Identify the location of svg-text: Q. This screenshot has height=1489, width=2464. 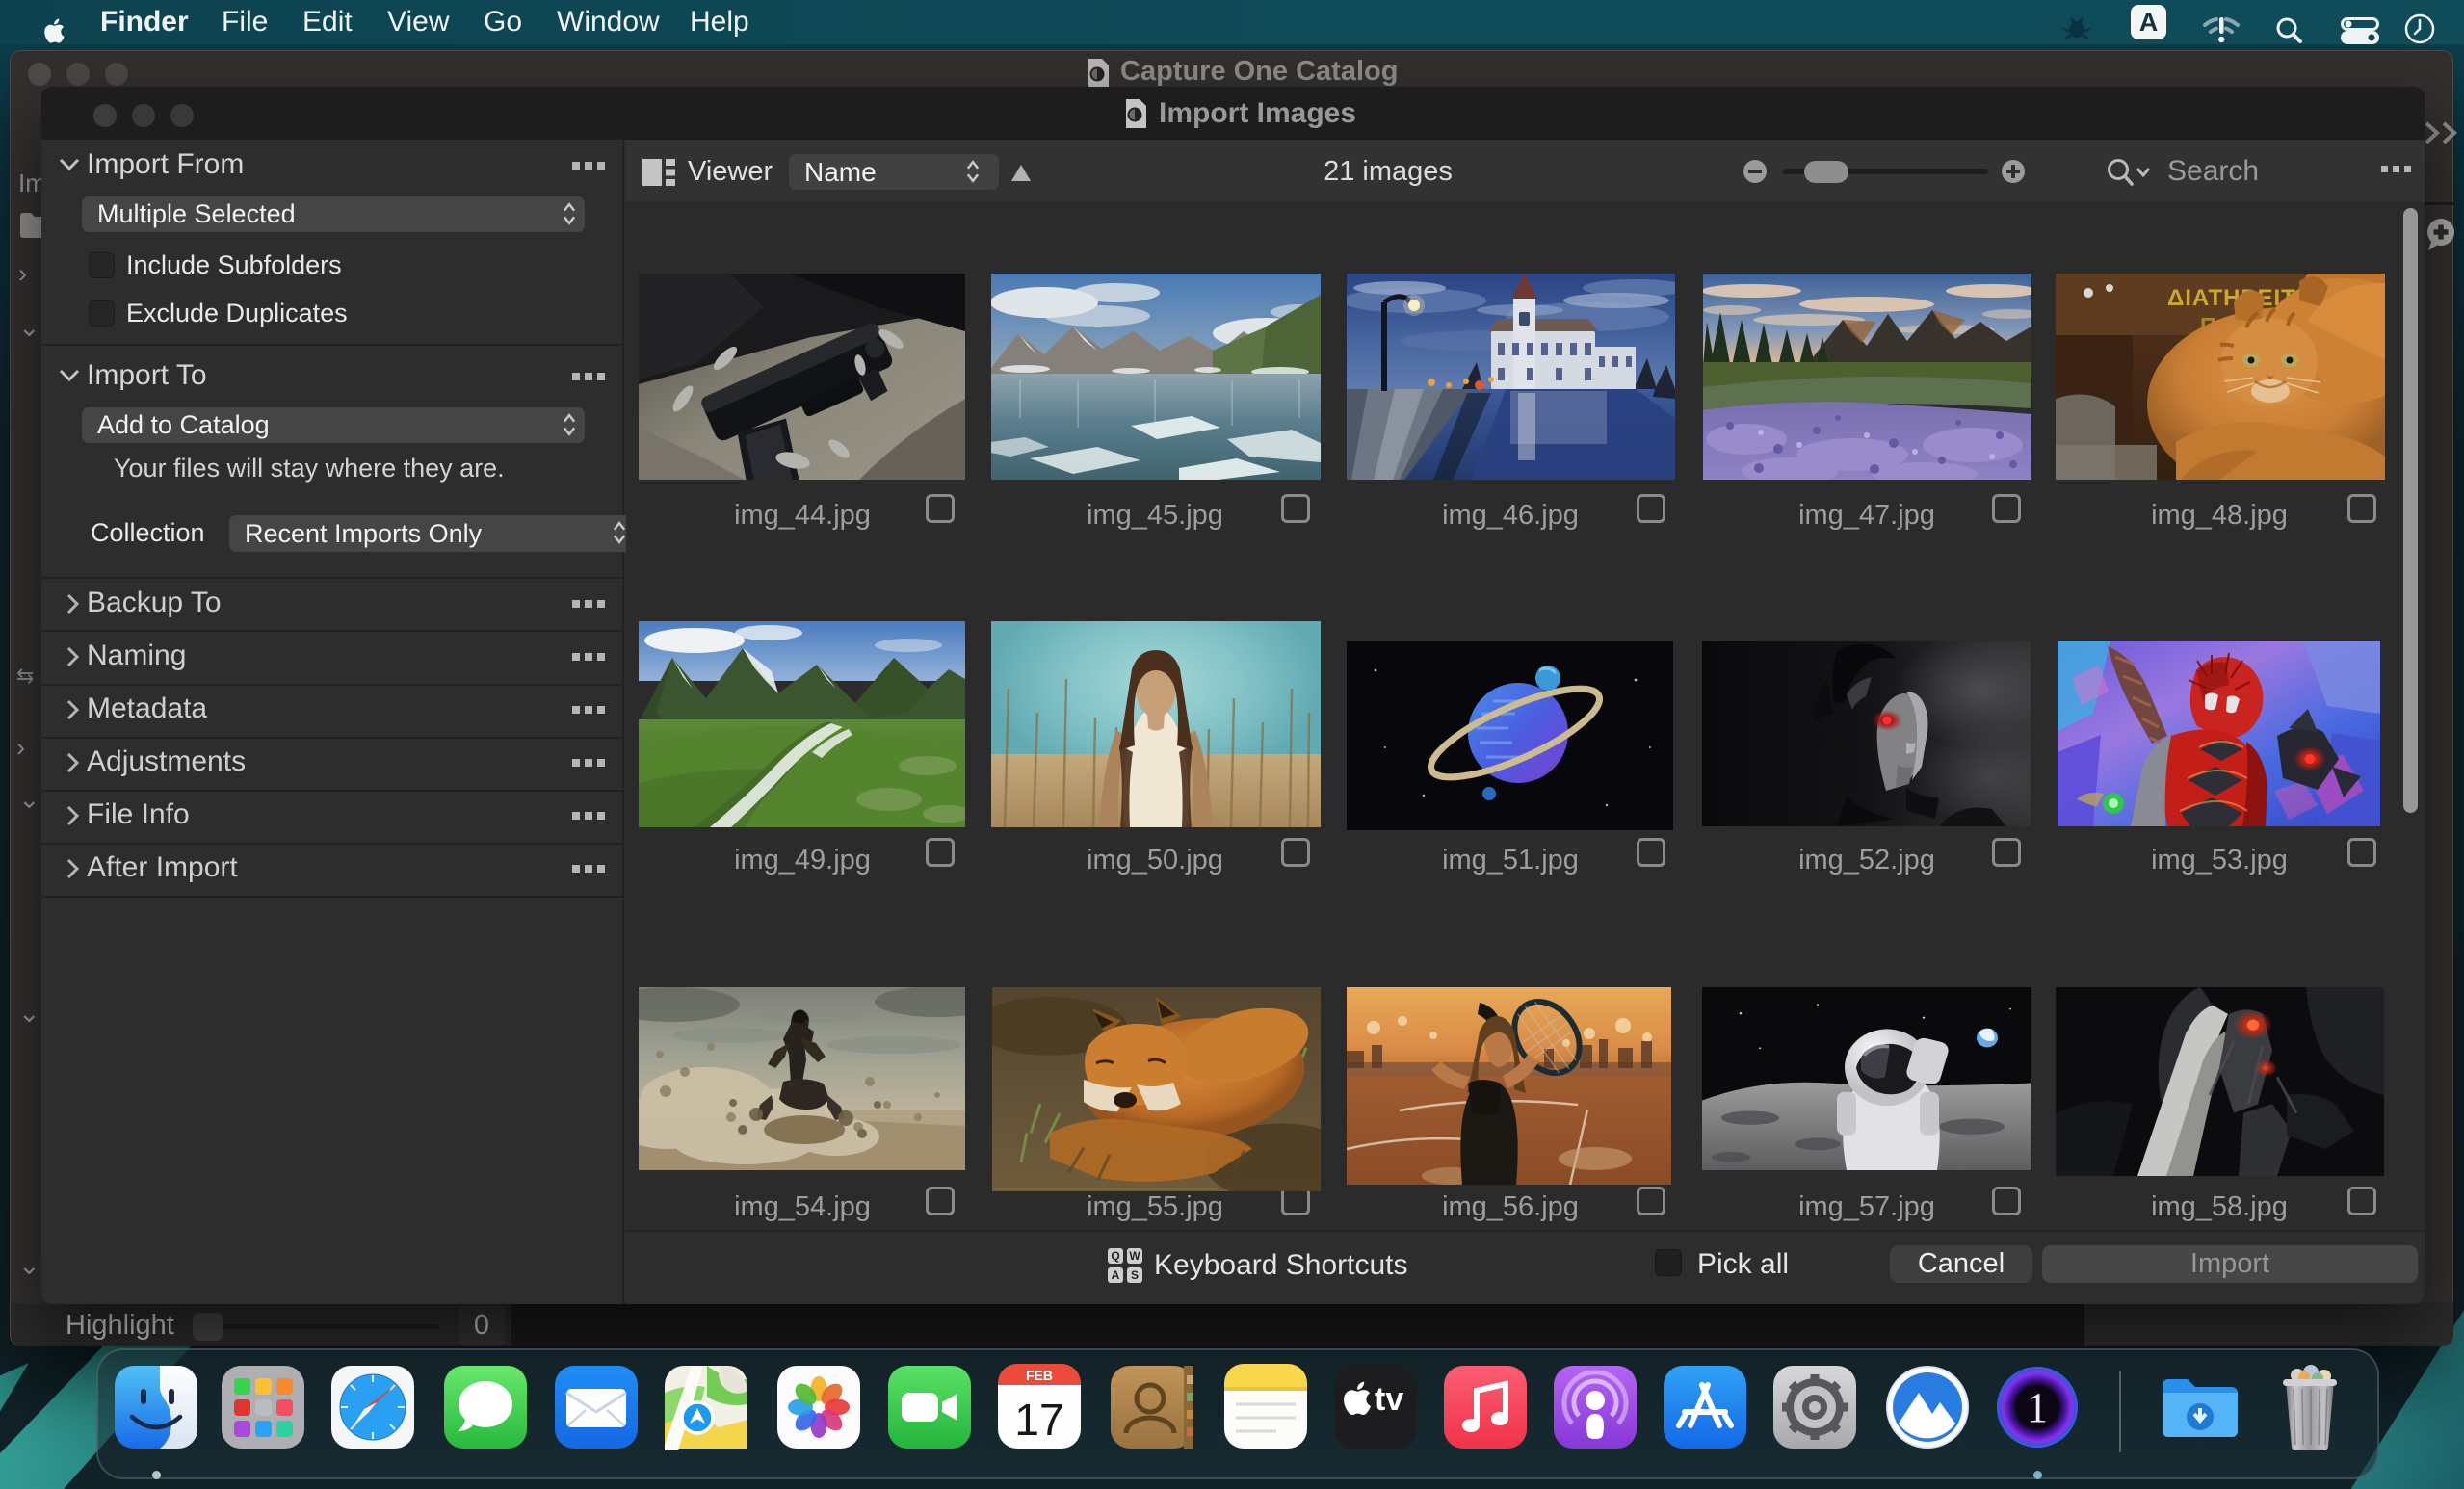
(1115, 1256).